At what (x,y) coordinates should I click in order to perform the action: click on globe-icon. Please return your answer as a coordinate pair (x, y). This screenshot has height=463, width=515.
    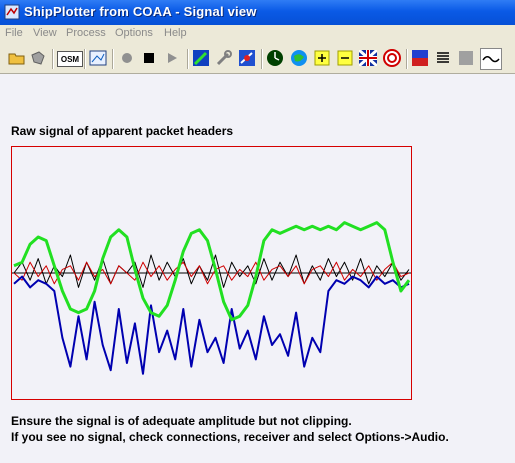
    Looking at the image, I should click on (299, 58).